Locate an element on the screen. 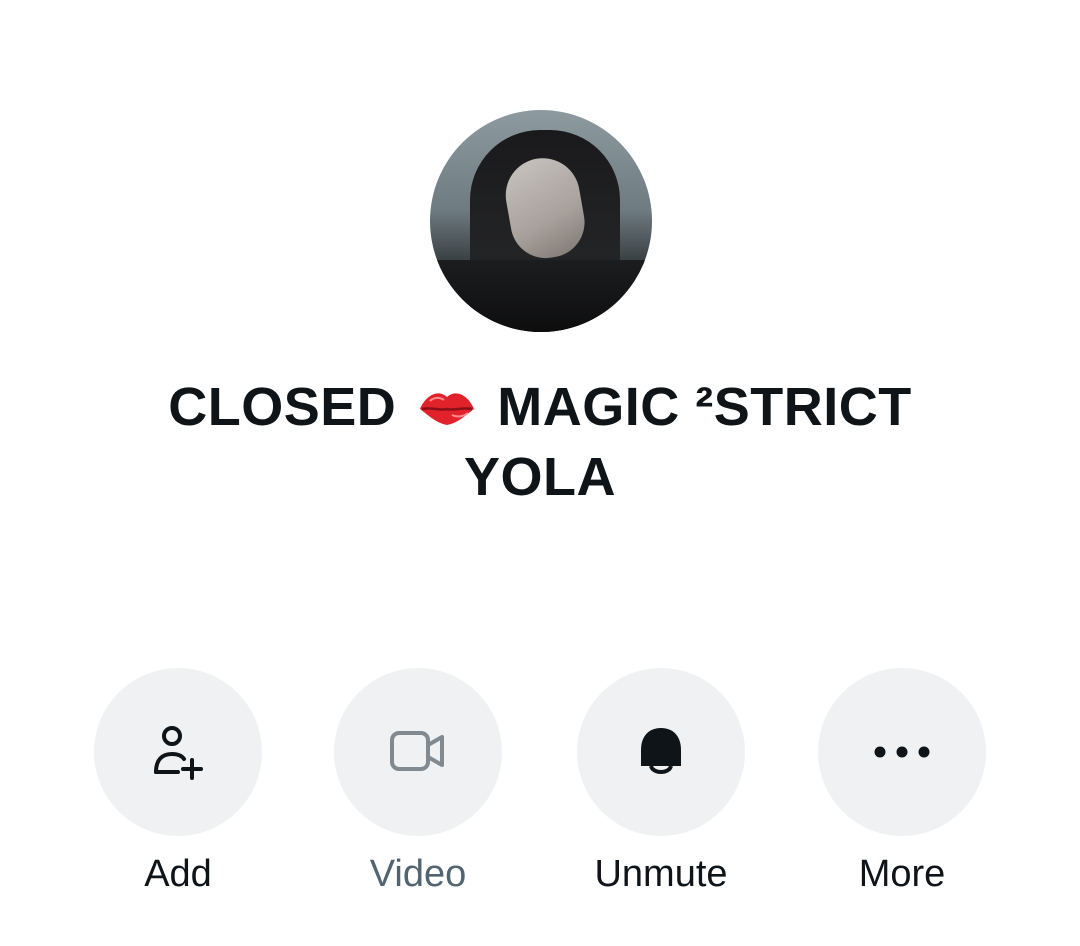  video-camera-icon is located at coordinates (417, 751).